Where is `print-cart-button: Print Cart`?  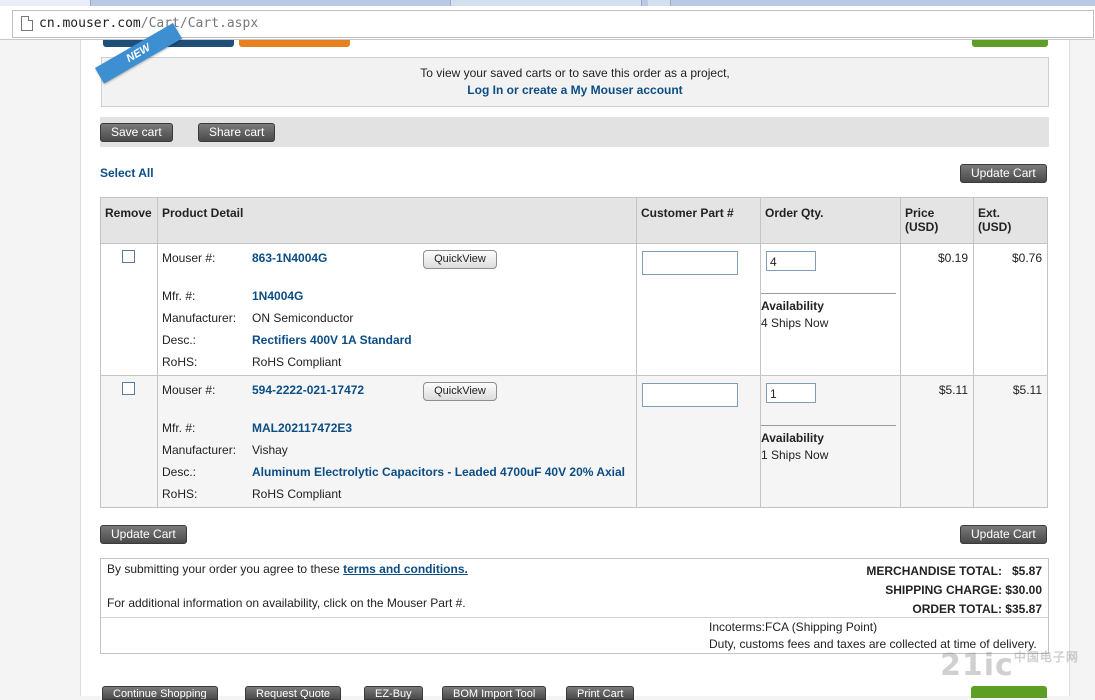 print-cart-button: Print Cart is located at coordinates (600, 693).